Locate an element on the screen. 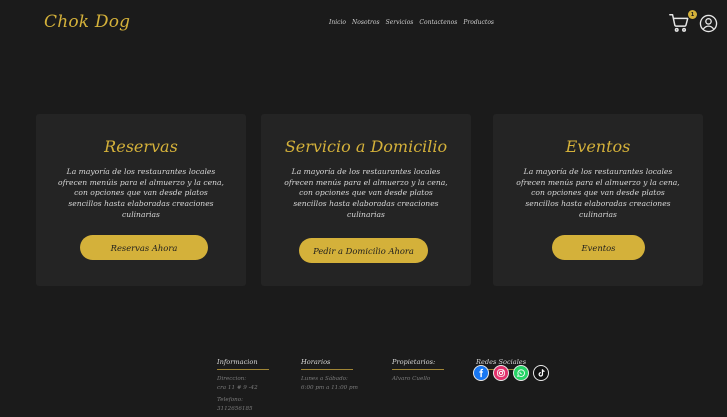 The width and height of the screenshot is (727, 417). card-title: Eventos is located at coordinates (598, 146).